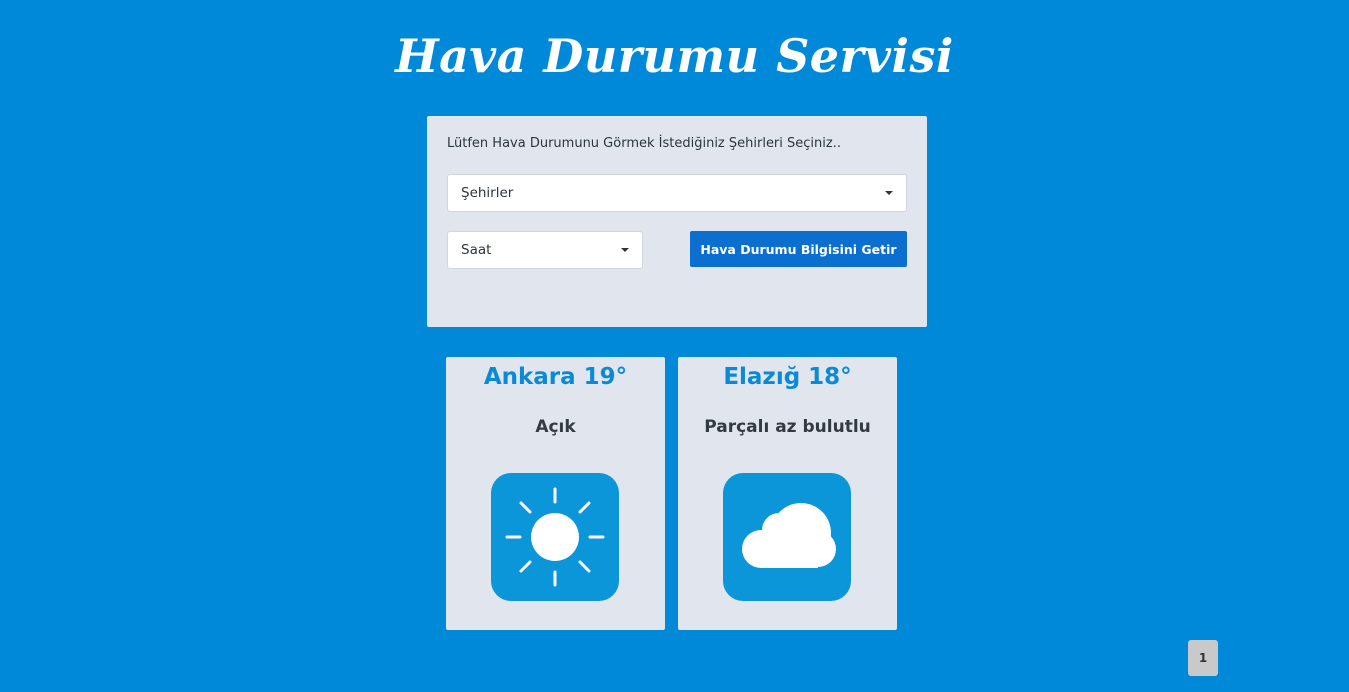 The height and width of the screenshot is (692, 1349). Describe the element at coordinates (1203, 658) in the screenshot. I see `pagination-page-button: 1` at that location.